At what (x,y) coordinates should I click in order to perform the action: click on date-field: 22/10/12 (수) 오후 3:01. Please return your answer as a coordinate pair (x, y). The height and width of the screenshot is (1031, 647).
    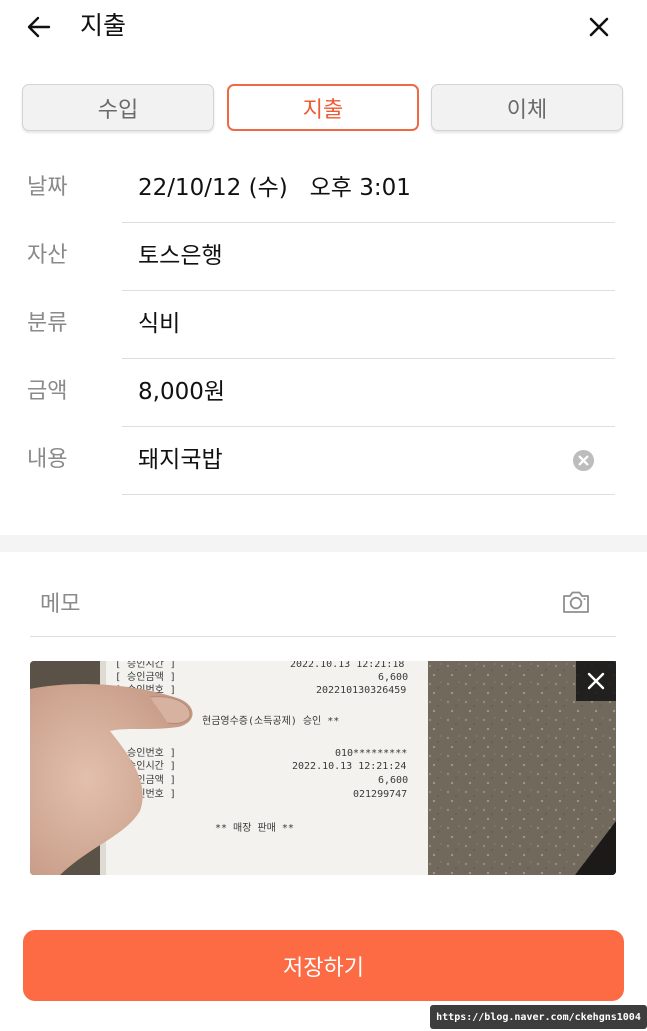
    Looking at the image, I should click on (274, 188).